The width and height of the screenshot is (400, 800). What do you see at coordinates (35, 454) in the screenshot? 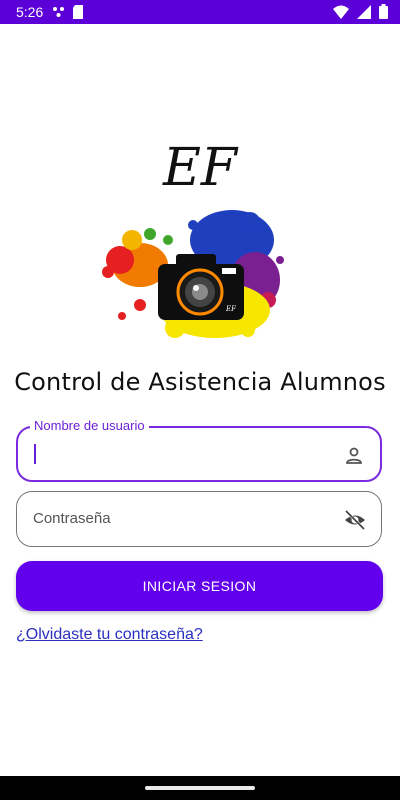
I see `text-cursor` at bounding box center [35, 454].